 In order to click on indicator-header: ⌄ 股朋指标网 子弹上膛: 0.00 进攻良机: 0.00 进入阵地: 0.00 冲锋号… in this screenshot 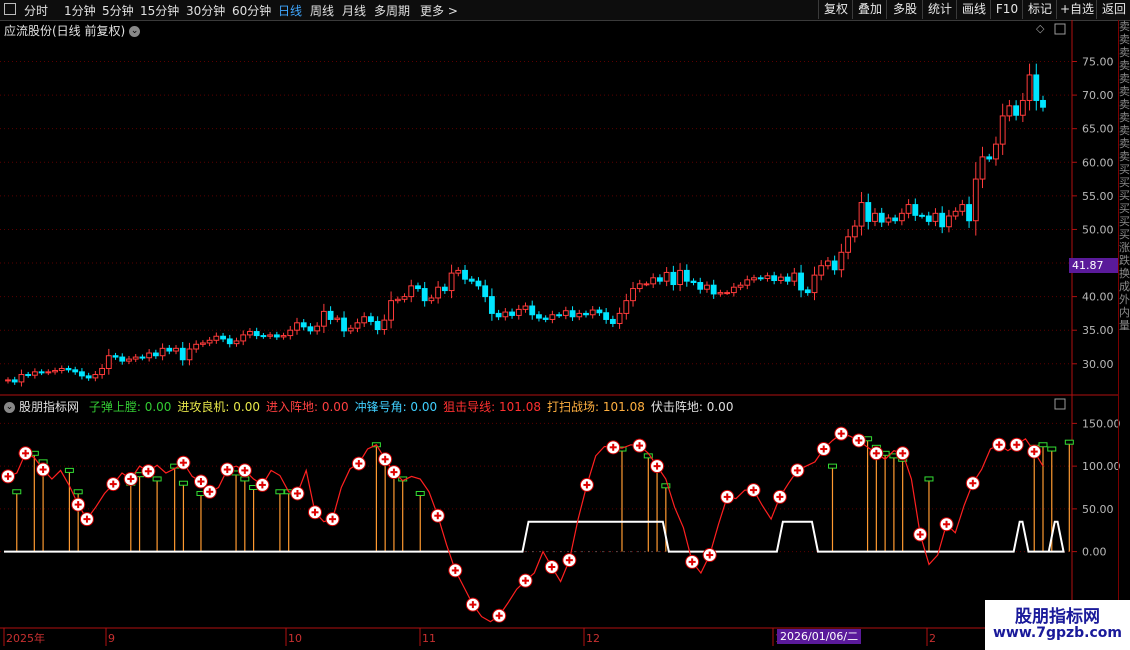, I will do `click(374, 406)`.